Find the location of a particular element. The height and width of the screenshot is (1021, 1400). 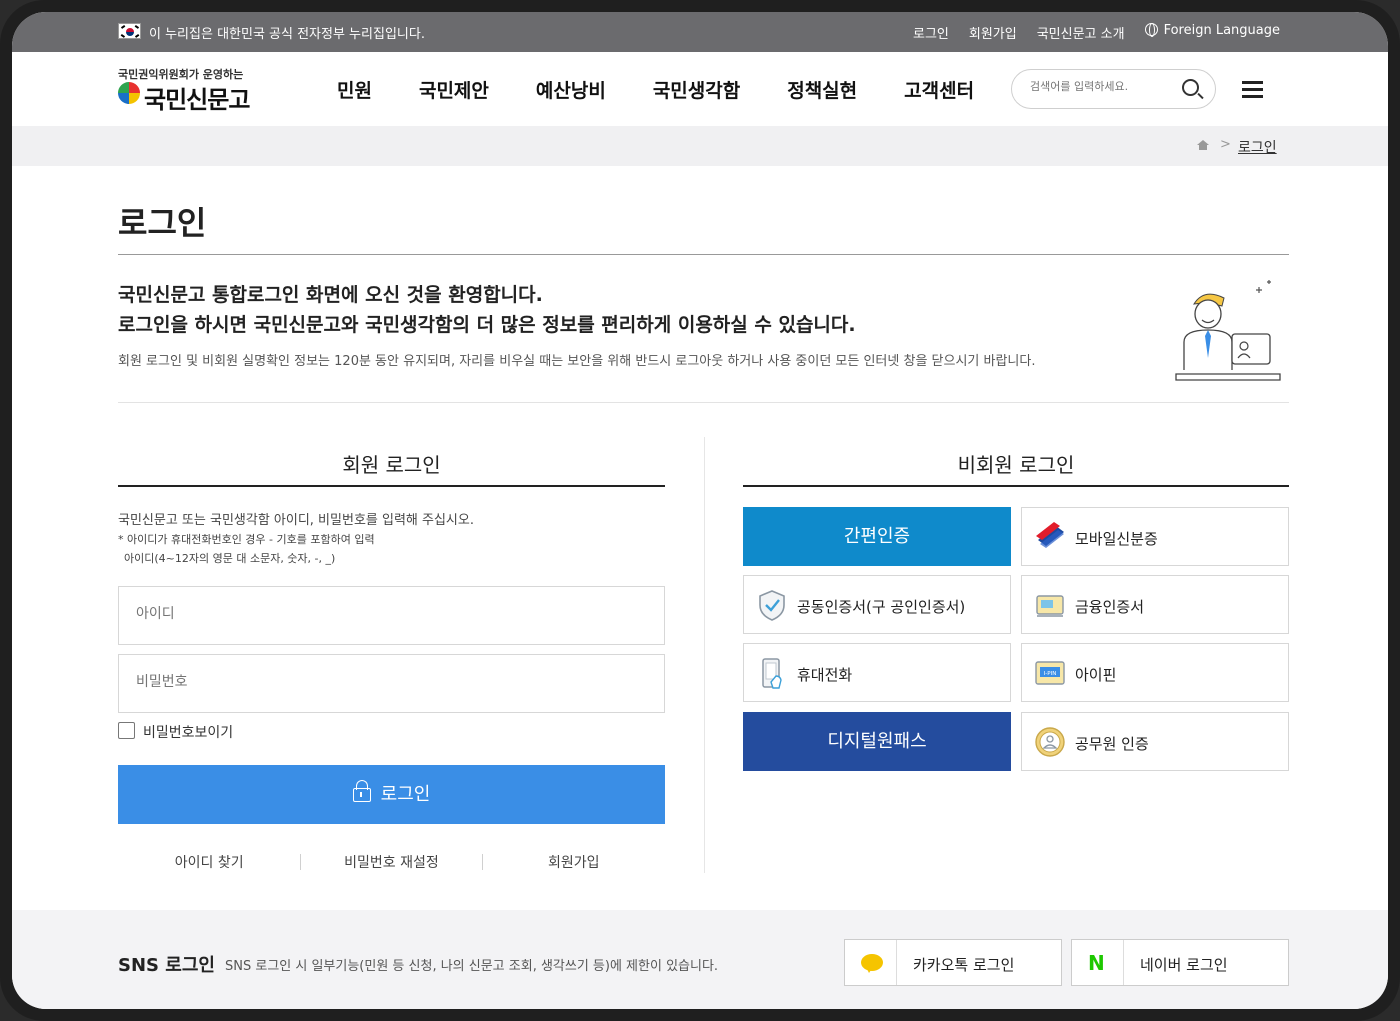

globe-icon is located at coordinates (1151, 30).